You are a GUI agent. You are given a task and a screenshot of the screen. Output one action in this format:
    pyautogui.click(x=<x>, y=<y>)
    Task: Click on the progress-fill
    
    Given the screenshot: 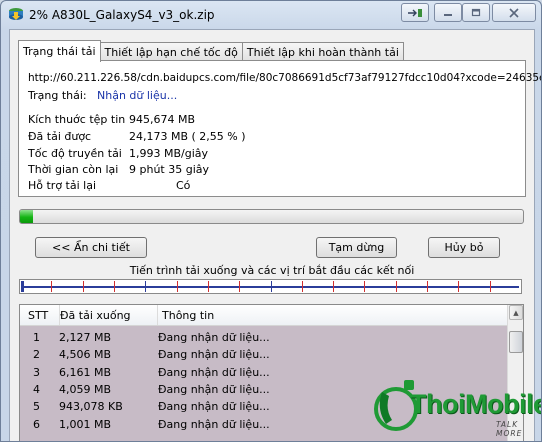 What is the action you would take?
    pyautogui.click(x=26, y=216)
    